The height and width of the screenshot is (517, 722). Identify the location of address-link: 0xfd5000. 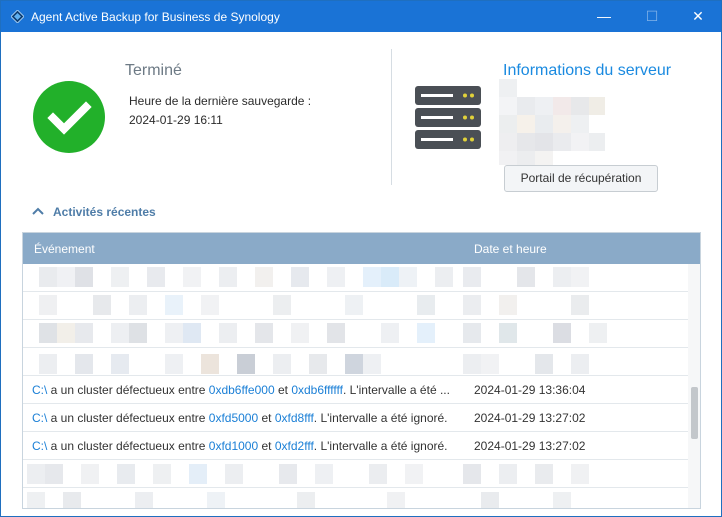
(233, 418).